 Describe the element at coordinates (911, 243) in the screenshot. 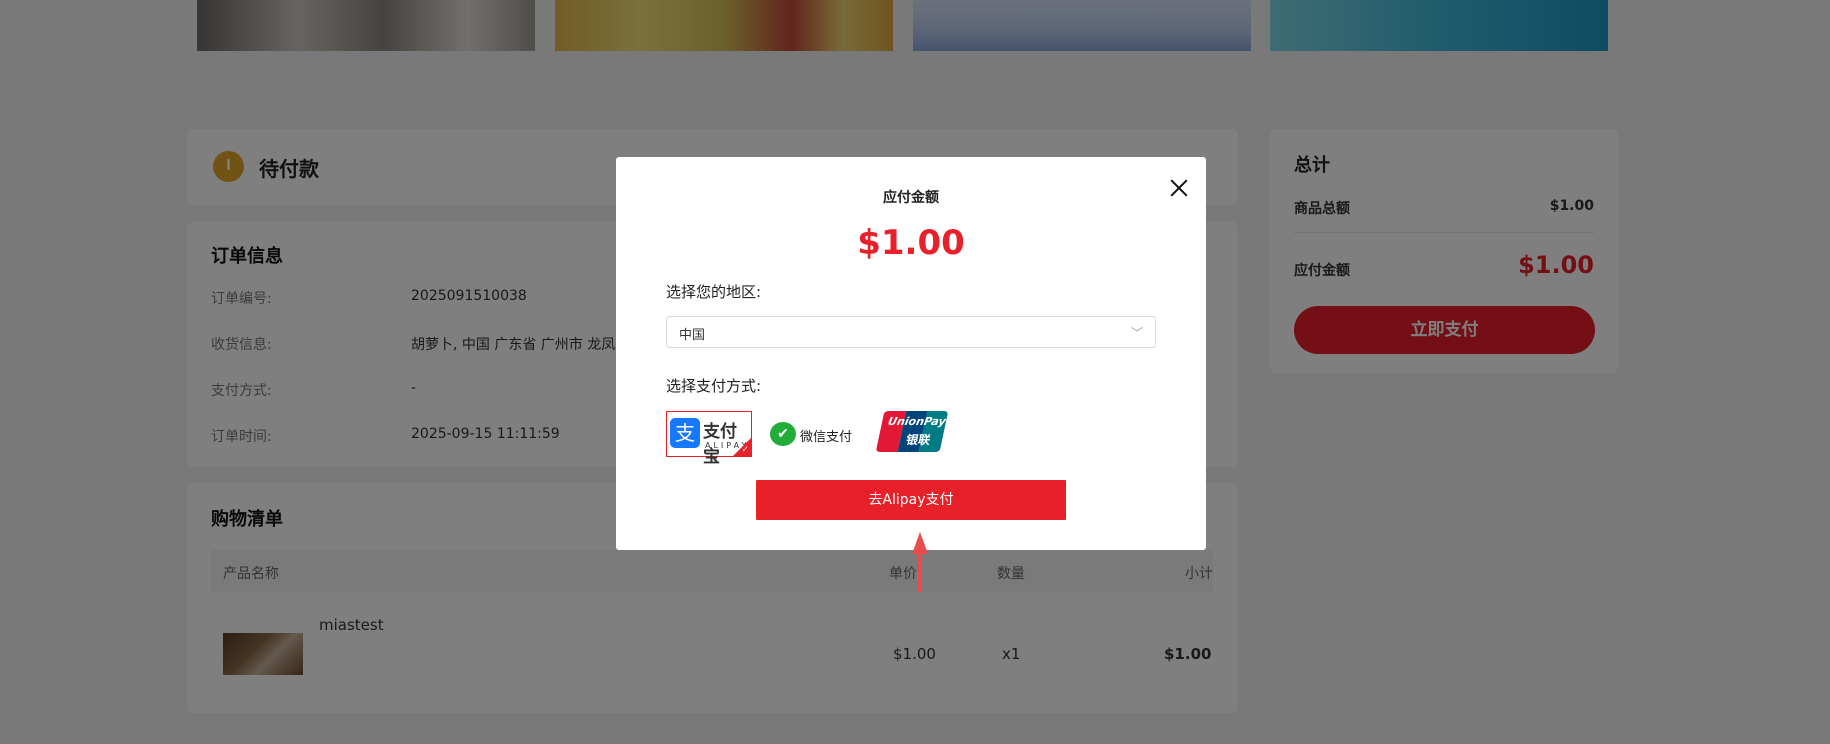

I see `modal-amount-value: $1.00` at that location.